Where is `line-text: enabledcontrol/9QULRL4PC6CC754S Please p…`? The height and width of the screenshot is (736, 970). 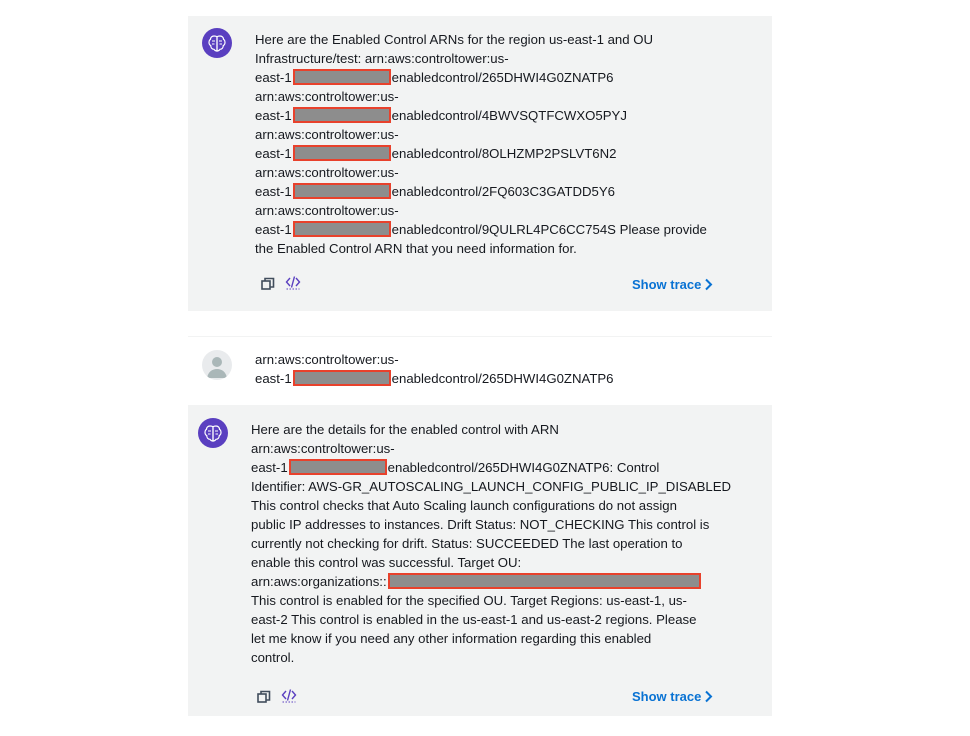
line-text: enabledcontrol/9QULRL4PC6CC754S Please p… is located at coordinates (549, 229).